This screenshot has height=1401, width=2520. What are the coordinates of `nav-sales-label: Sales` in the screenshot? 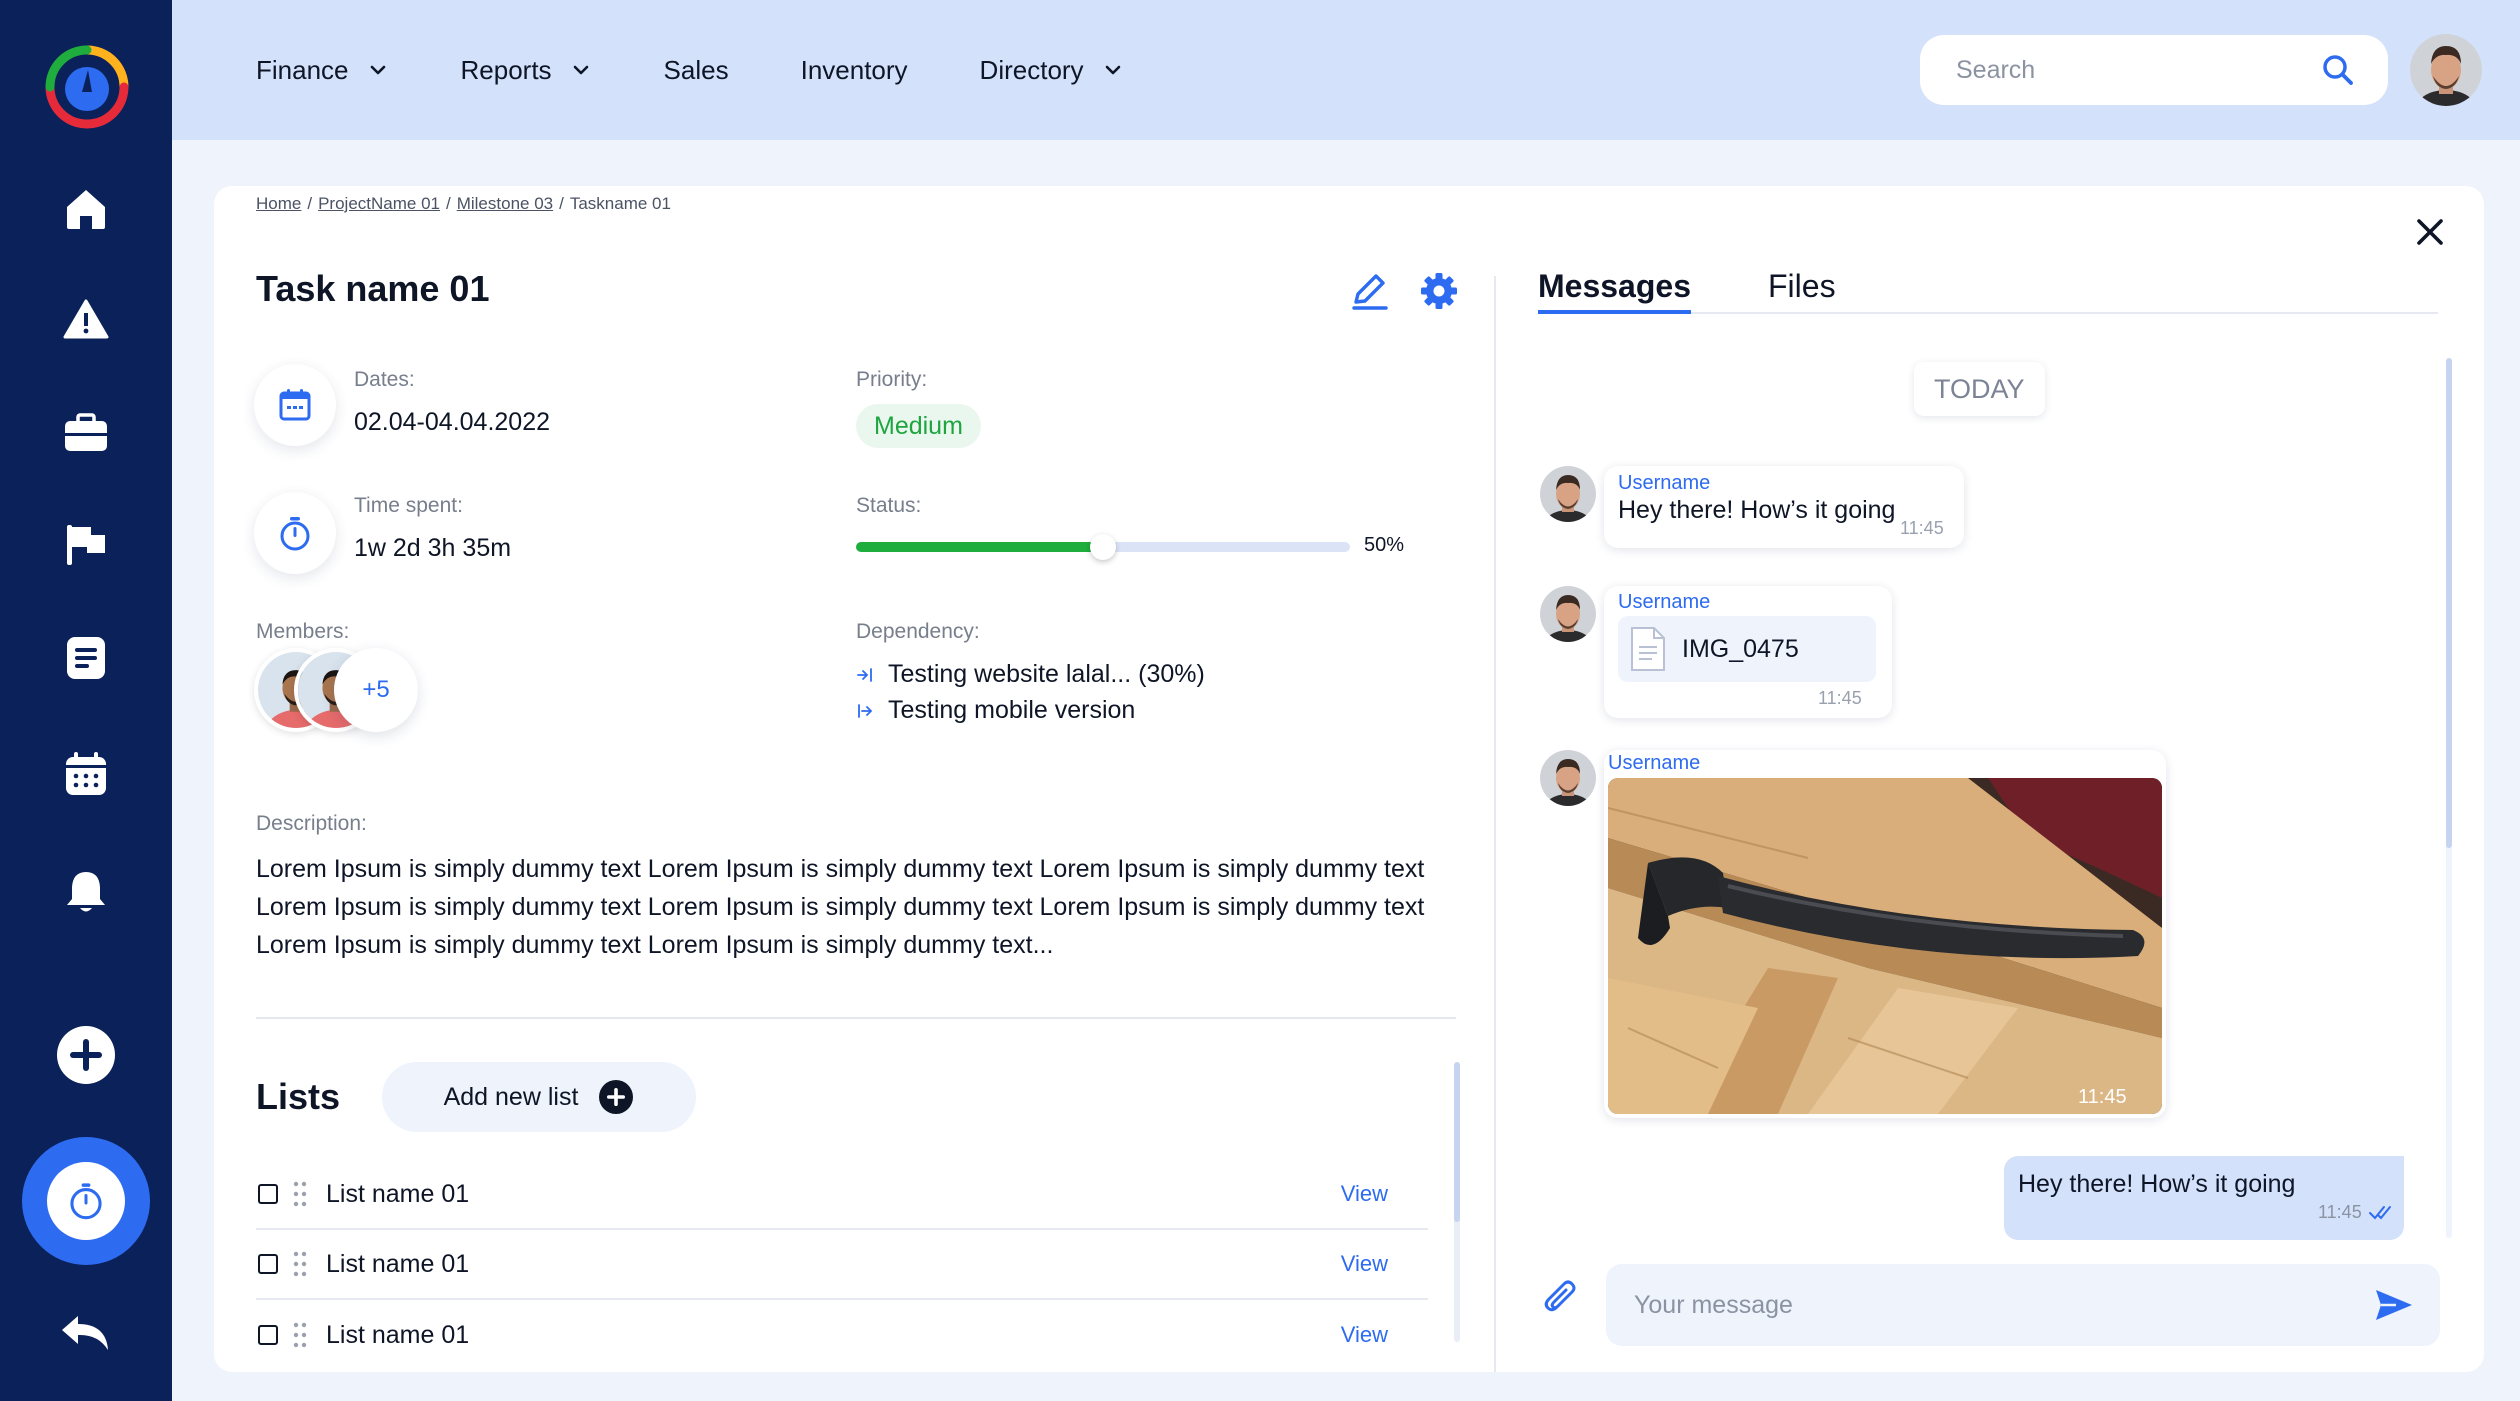 It's located at (696, 69).